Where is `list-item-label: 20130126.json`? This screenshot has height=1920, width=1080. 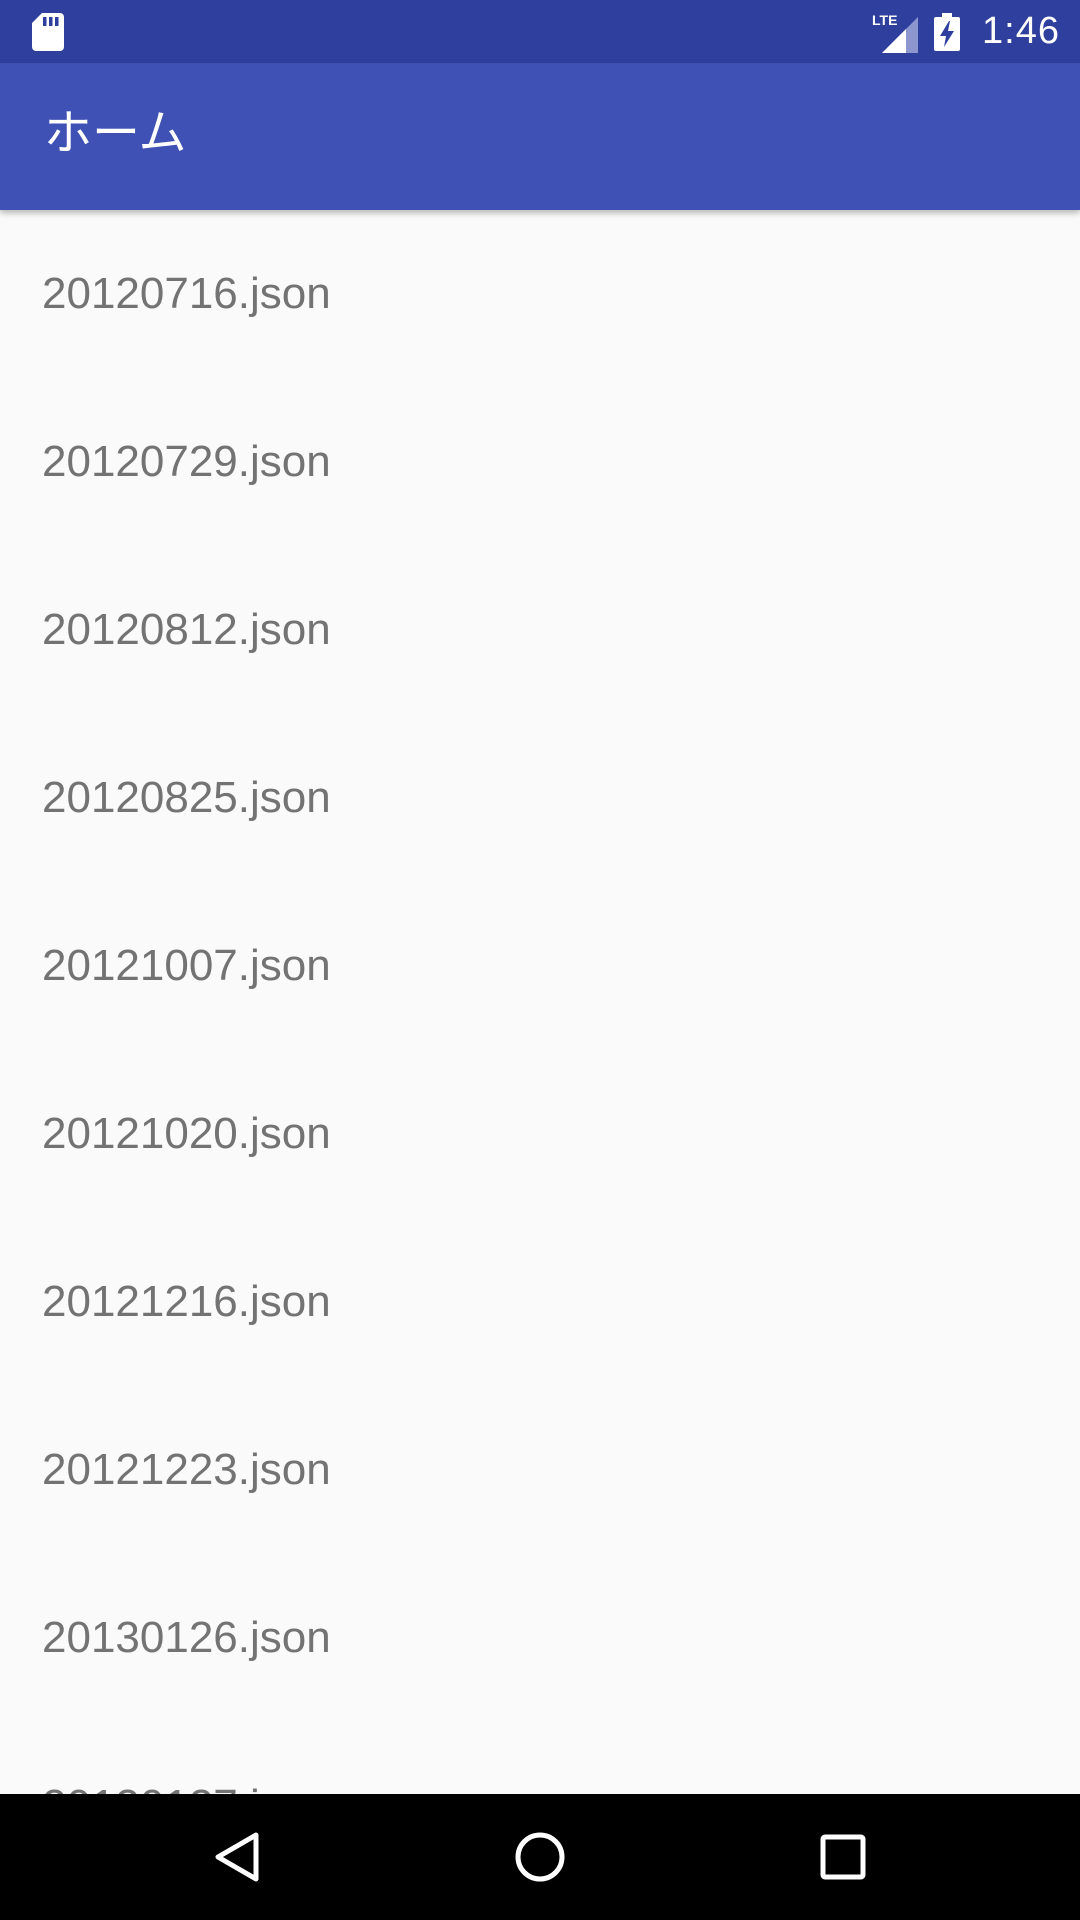 list-item-label: 20130126.json is located at coordinates (186, 1637).